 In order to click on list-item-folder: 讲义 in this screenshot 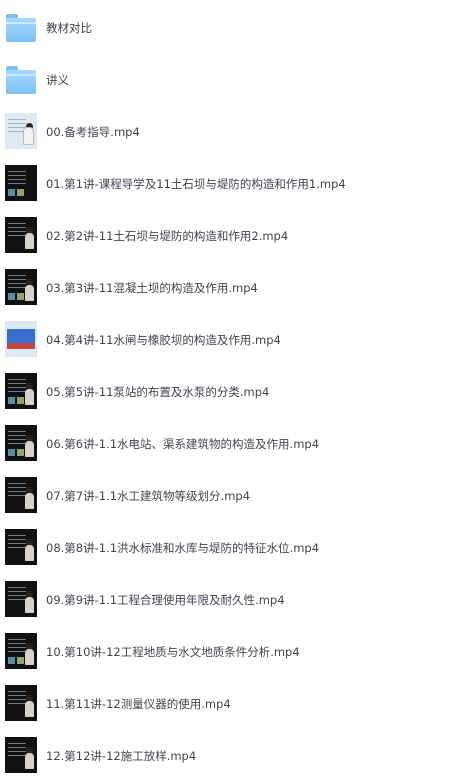, I will do `click(236, 80)`.